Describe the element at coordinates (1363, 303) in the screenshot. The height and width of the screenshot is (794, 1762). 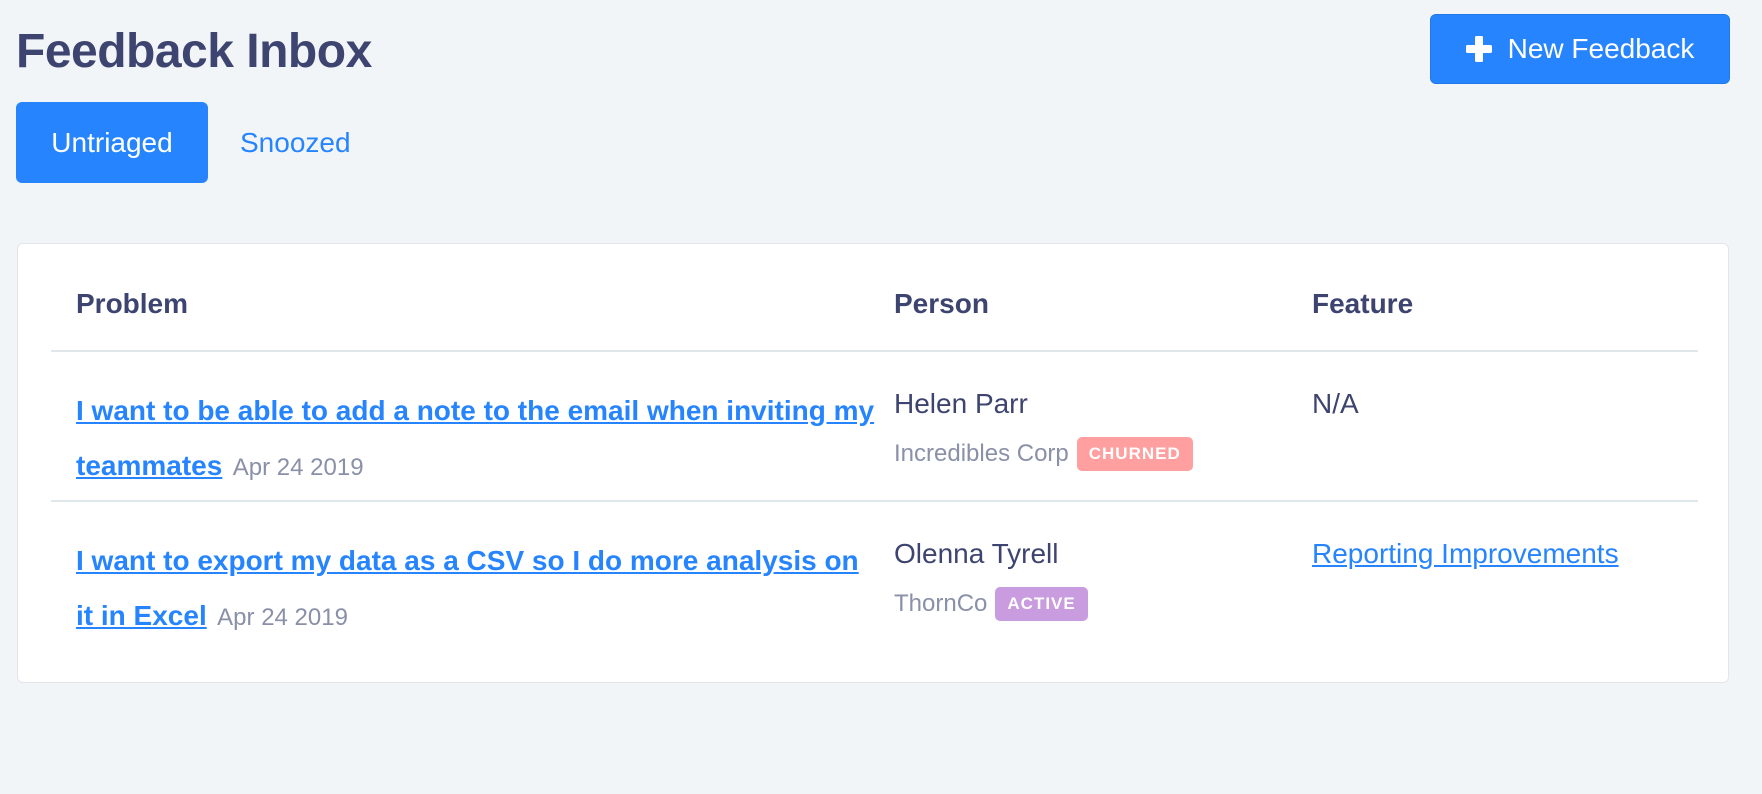
I see `column-header-feature: Feature` at that location.